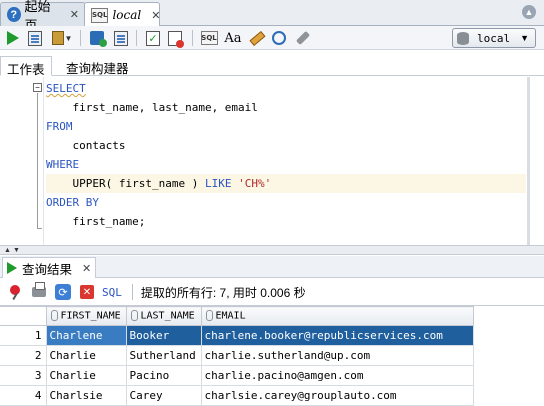 Image resolution: width=544 pixels, height=406 pixels. I want to click on cancel-icon: ✕, so click(87, 292).